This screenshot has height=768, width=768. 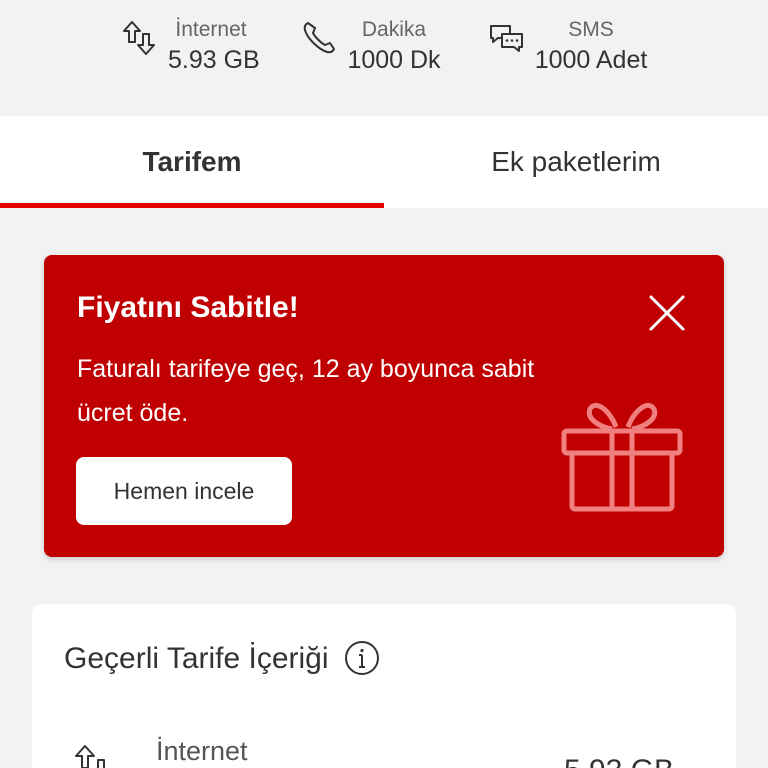 What do you see at coordinates (188, 307) in the screenshot?
I see `promo-title: Fiyatını Sabitle!` at bounding box center [188, 307].